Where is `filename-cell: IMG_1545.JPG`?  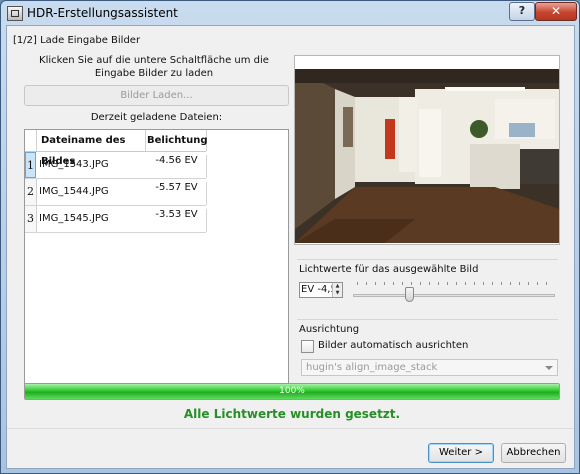
filename-cell: IMG_1545.JPG is located at coordinates (74, 218).